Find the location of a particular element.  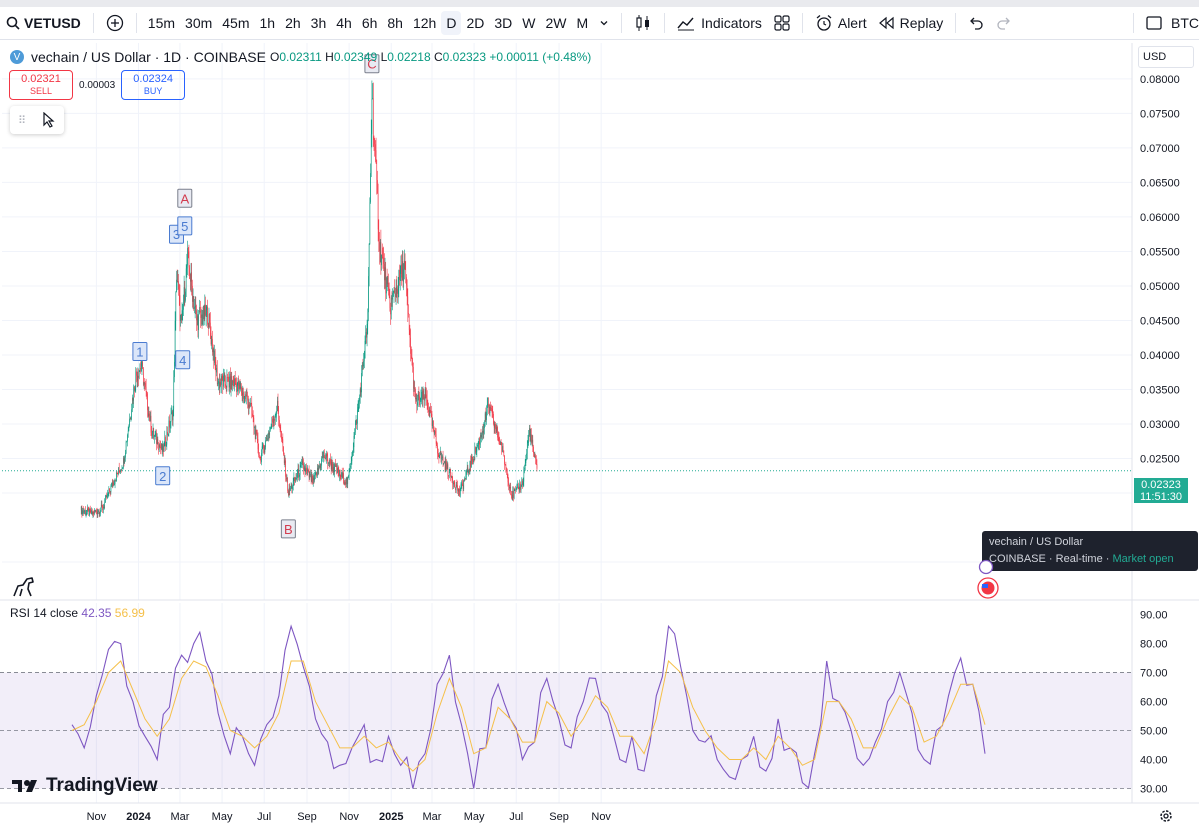

event-markers is located at coordinates (989, 580).